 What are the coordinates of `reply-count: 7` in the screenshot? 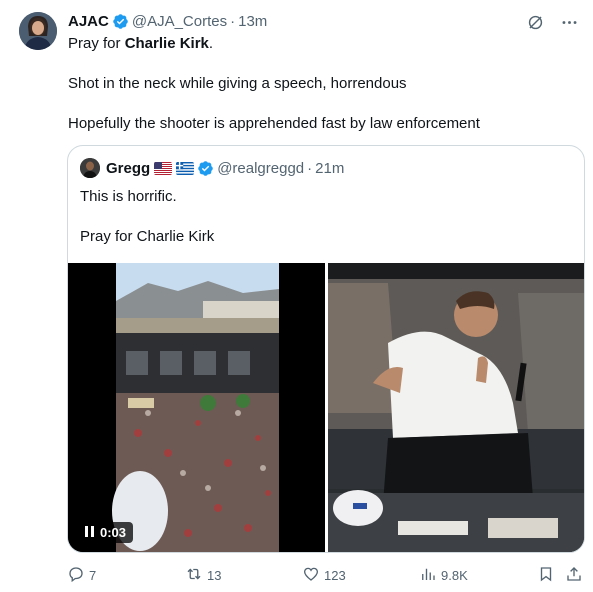 It's located at (93, 575).